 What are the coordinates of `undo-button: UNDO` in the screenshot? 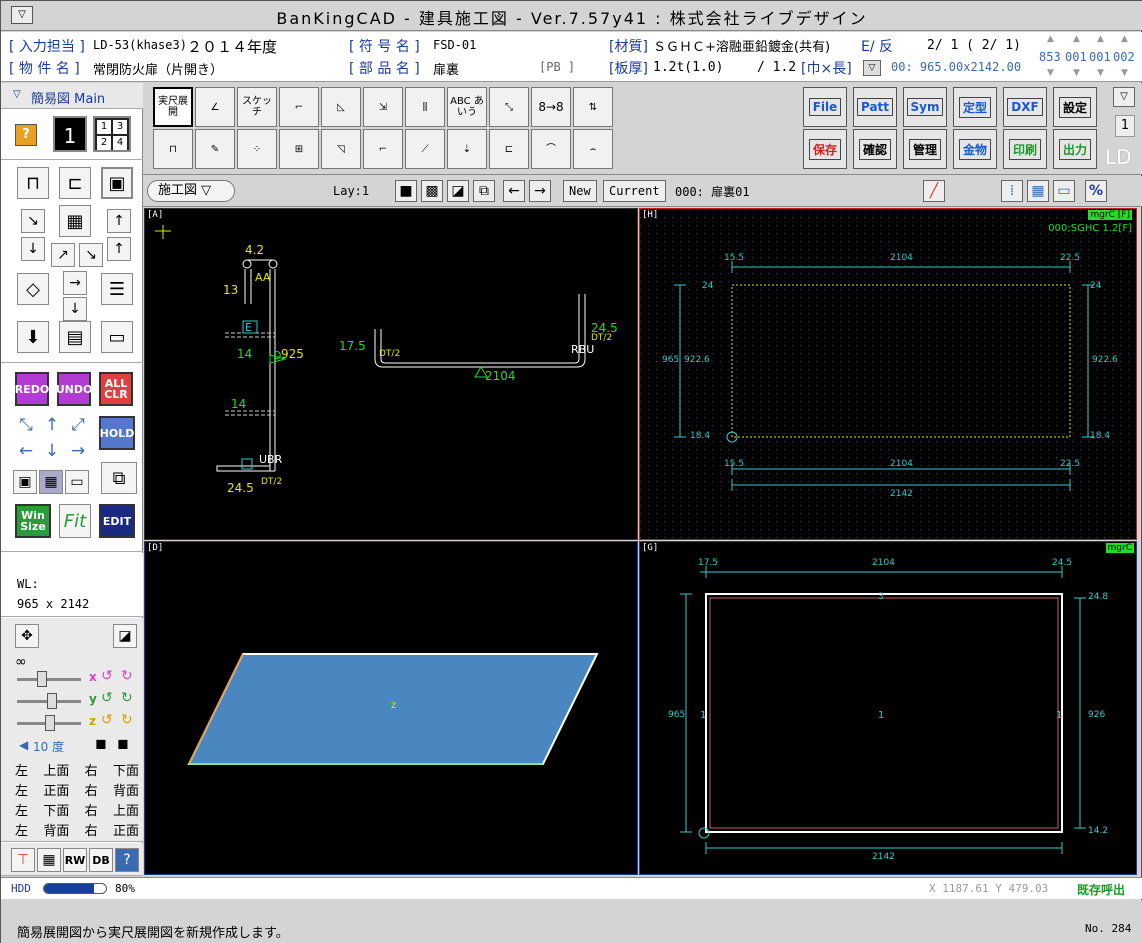 It's located at (74, 389).